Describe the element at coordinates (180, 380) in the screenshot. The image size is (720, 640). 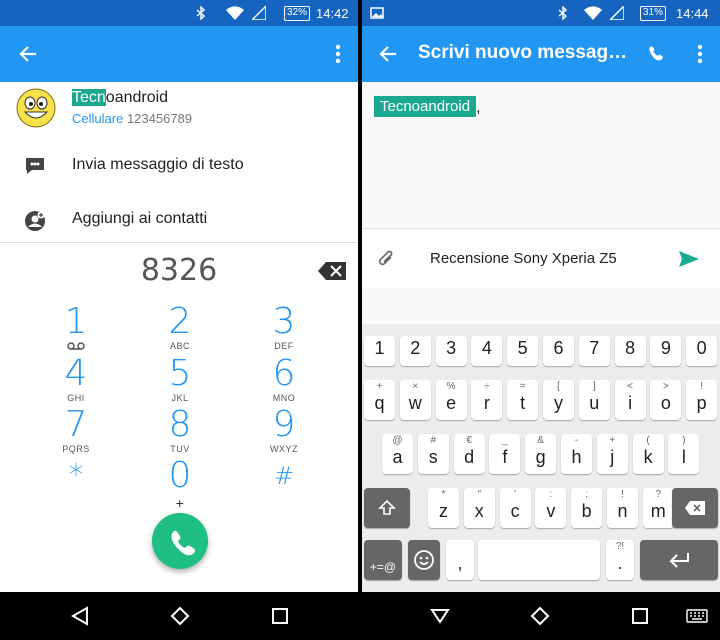
I see `dial-key: 5 JKL` at that location.